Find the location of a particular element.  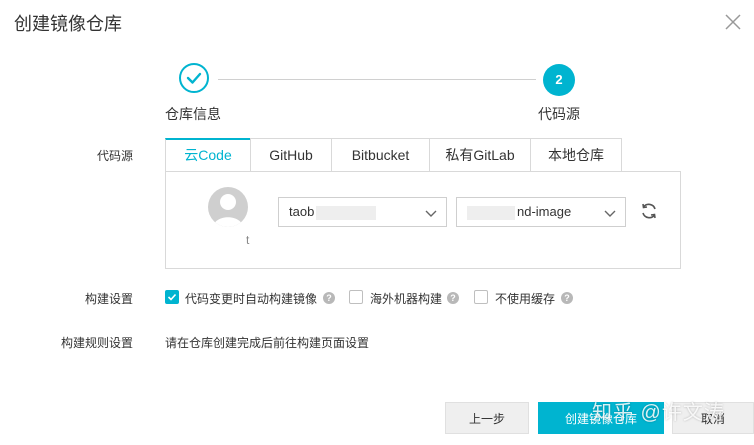

close-icon is located at coordinates (733, 22).